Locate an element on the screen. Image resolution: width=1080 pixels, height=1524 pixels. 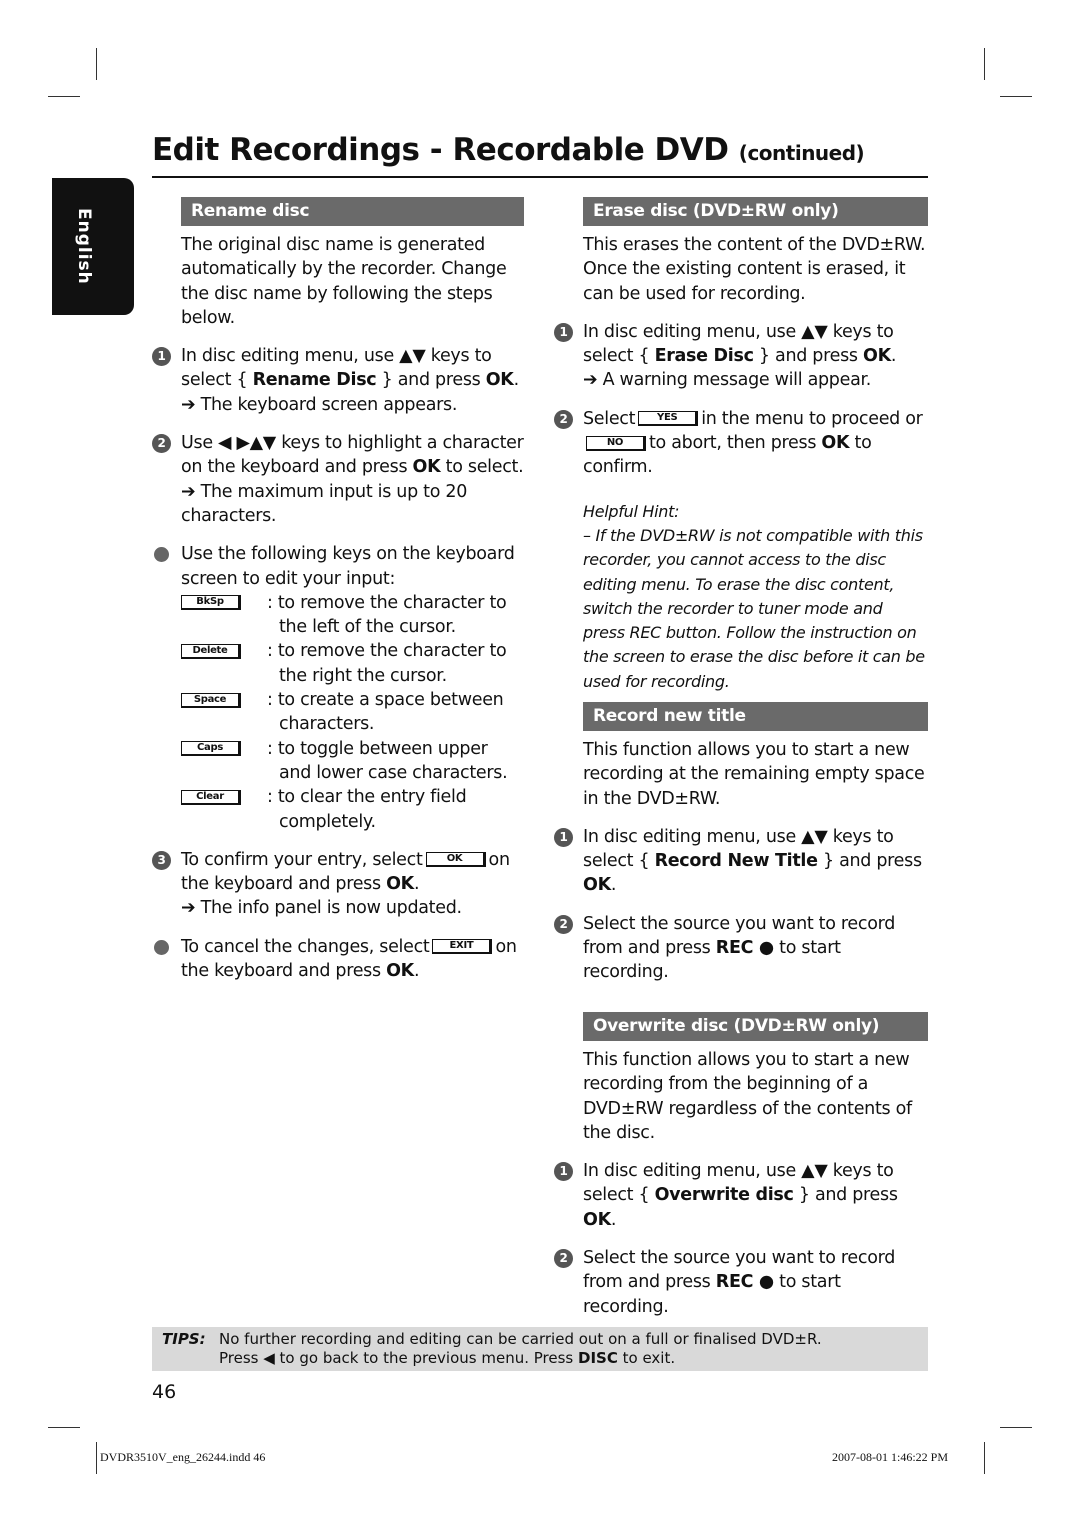
page-number: 46 is located at coordinates (164, 1392).